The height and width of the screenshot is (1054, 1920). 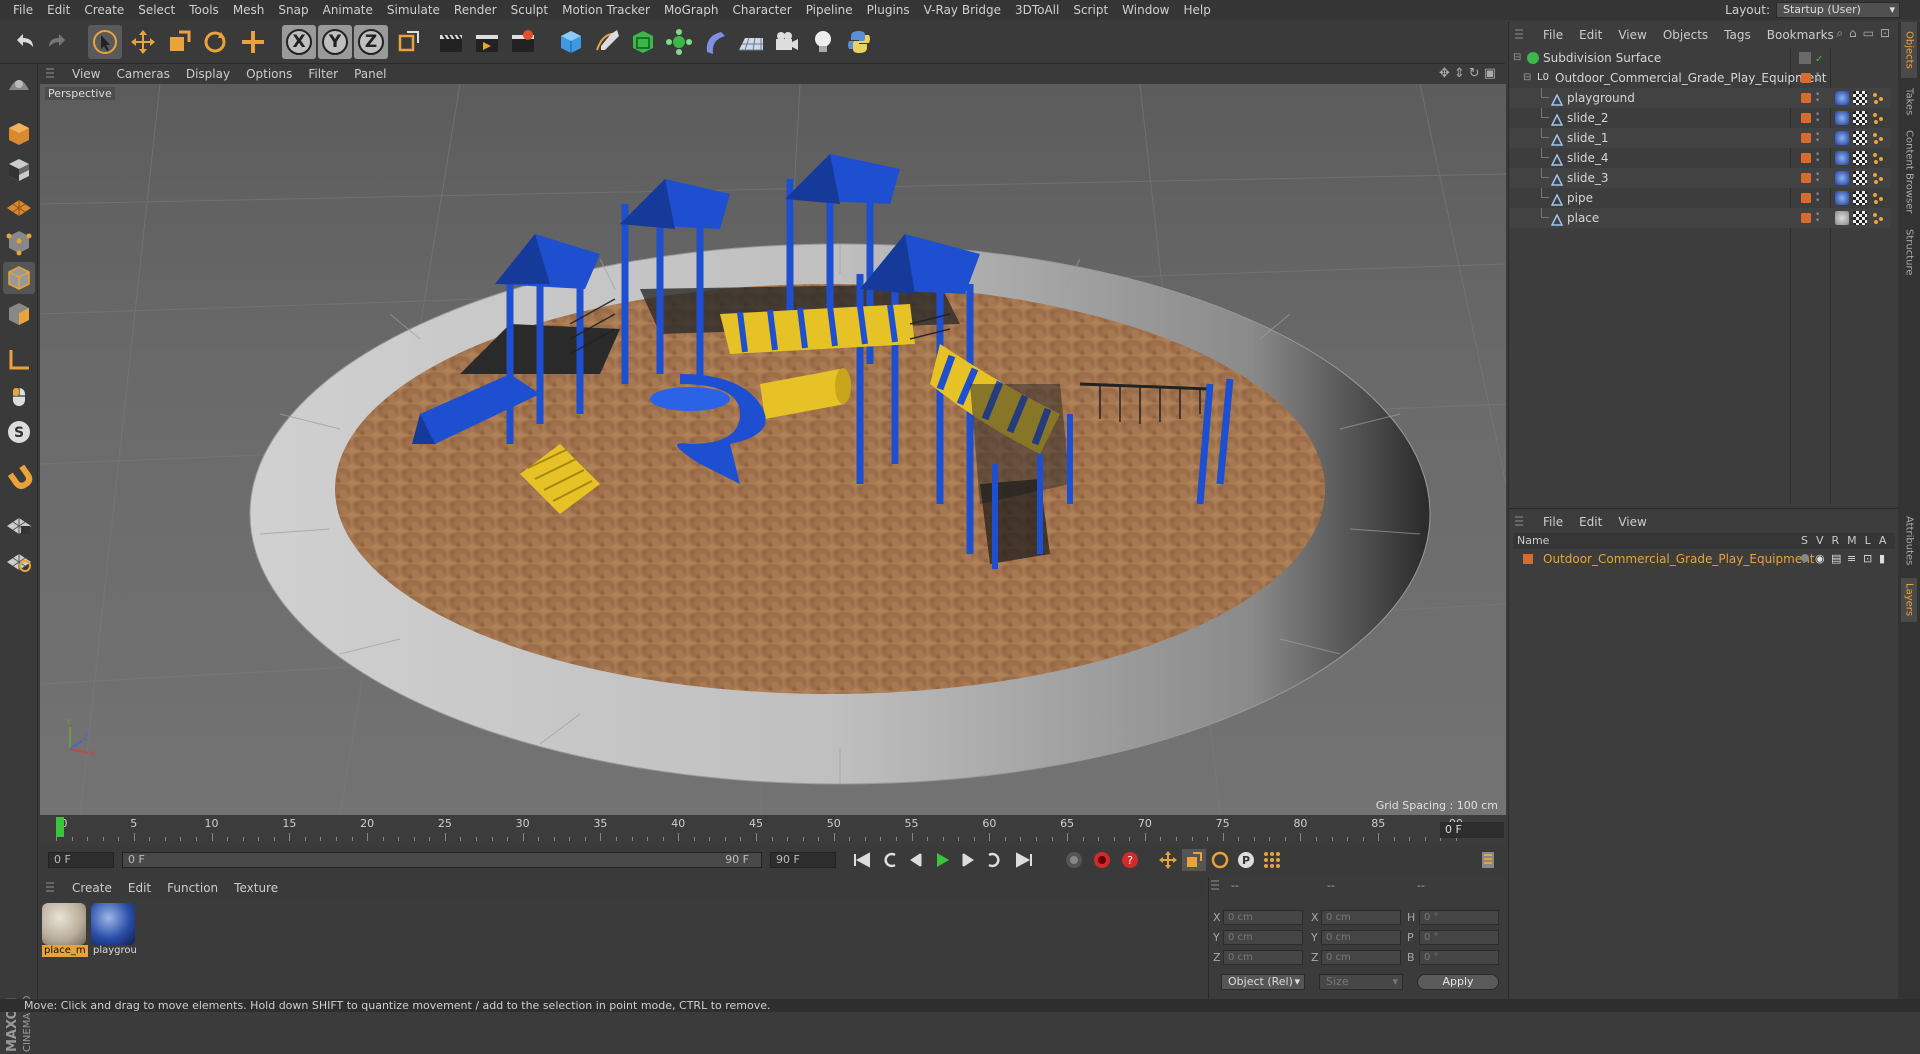 What do you see at coordinates (1194, 860) in the screenshot?
I see `key-scale-icon` at bounding box center [1194, 860].